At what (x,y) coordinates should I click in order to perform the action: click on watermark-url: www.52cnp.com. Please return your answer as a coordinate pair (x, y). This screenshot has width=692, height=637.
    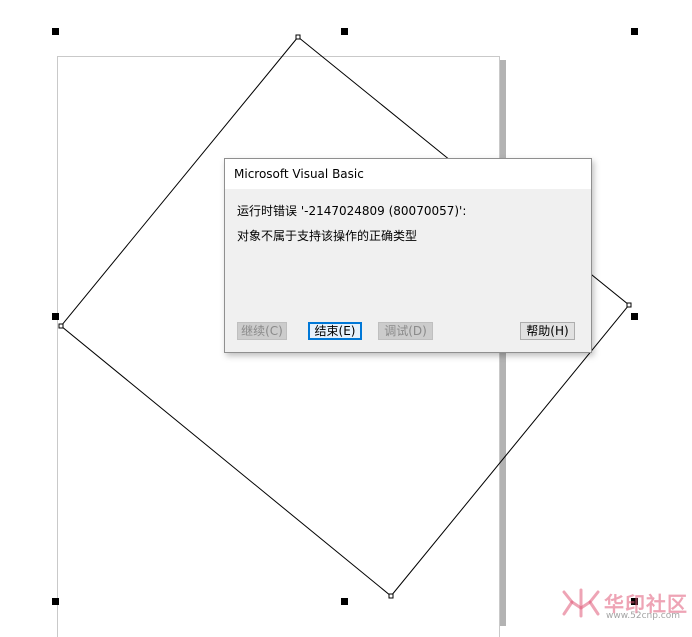
    Looking at the image, I should click on (643, 616).